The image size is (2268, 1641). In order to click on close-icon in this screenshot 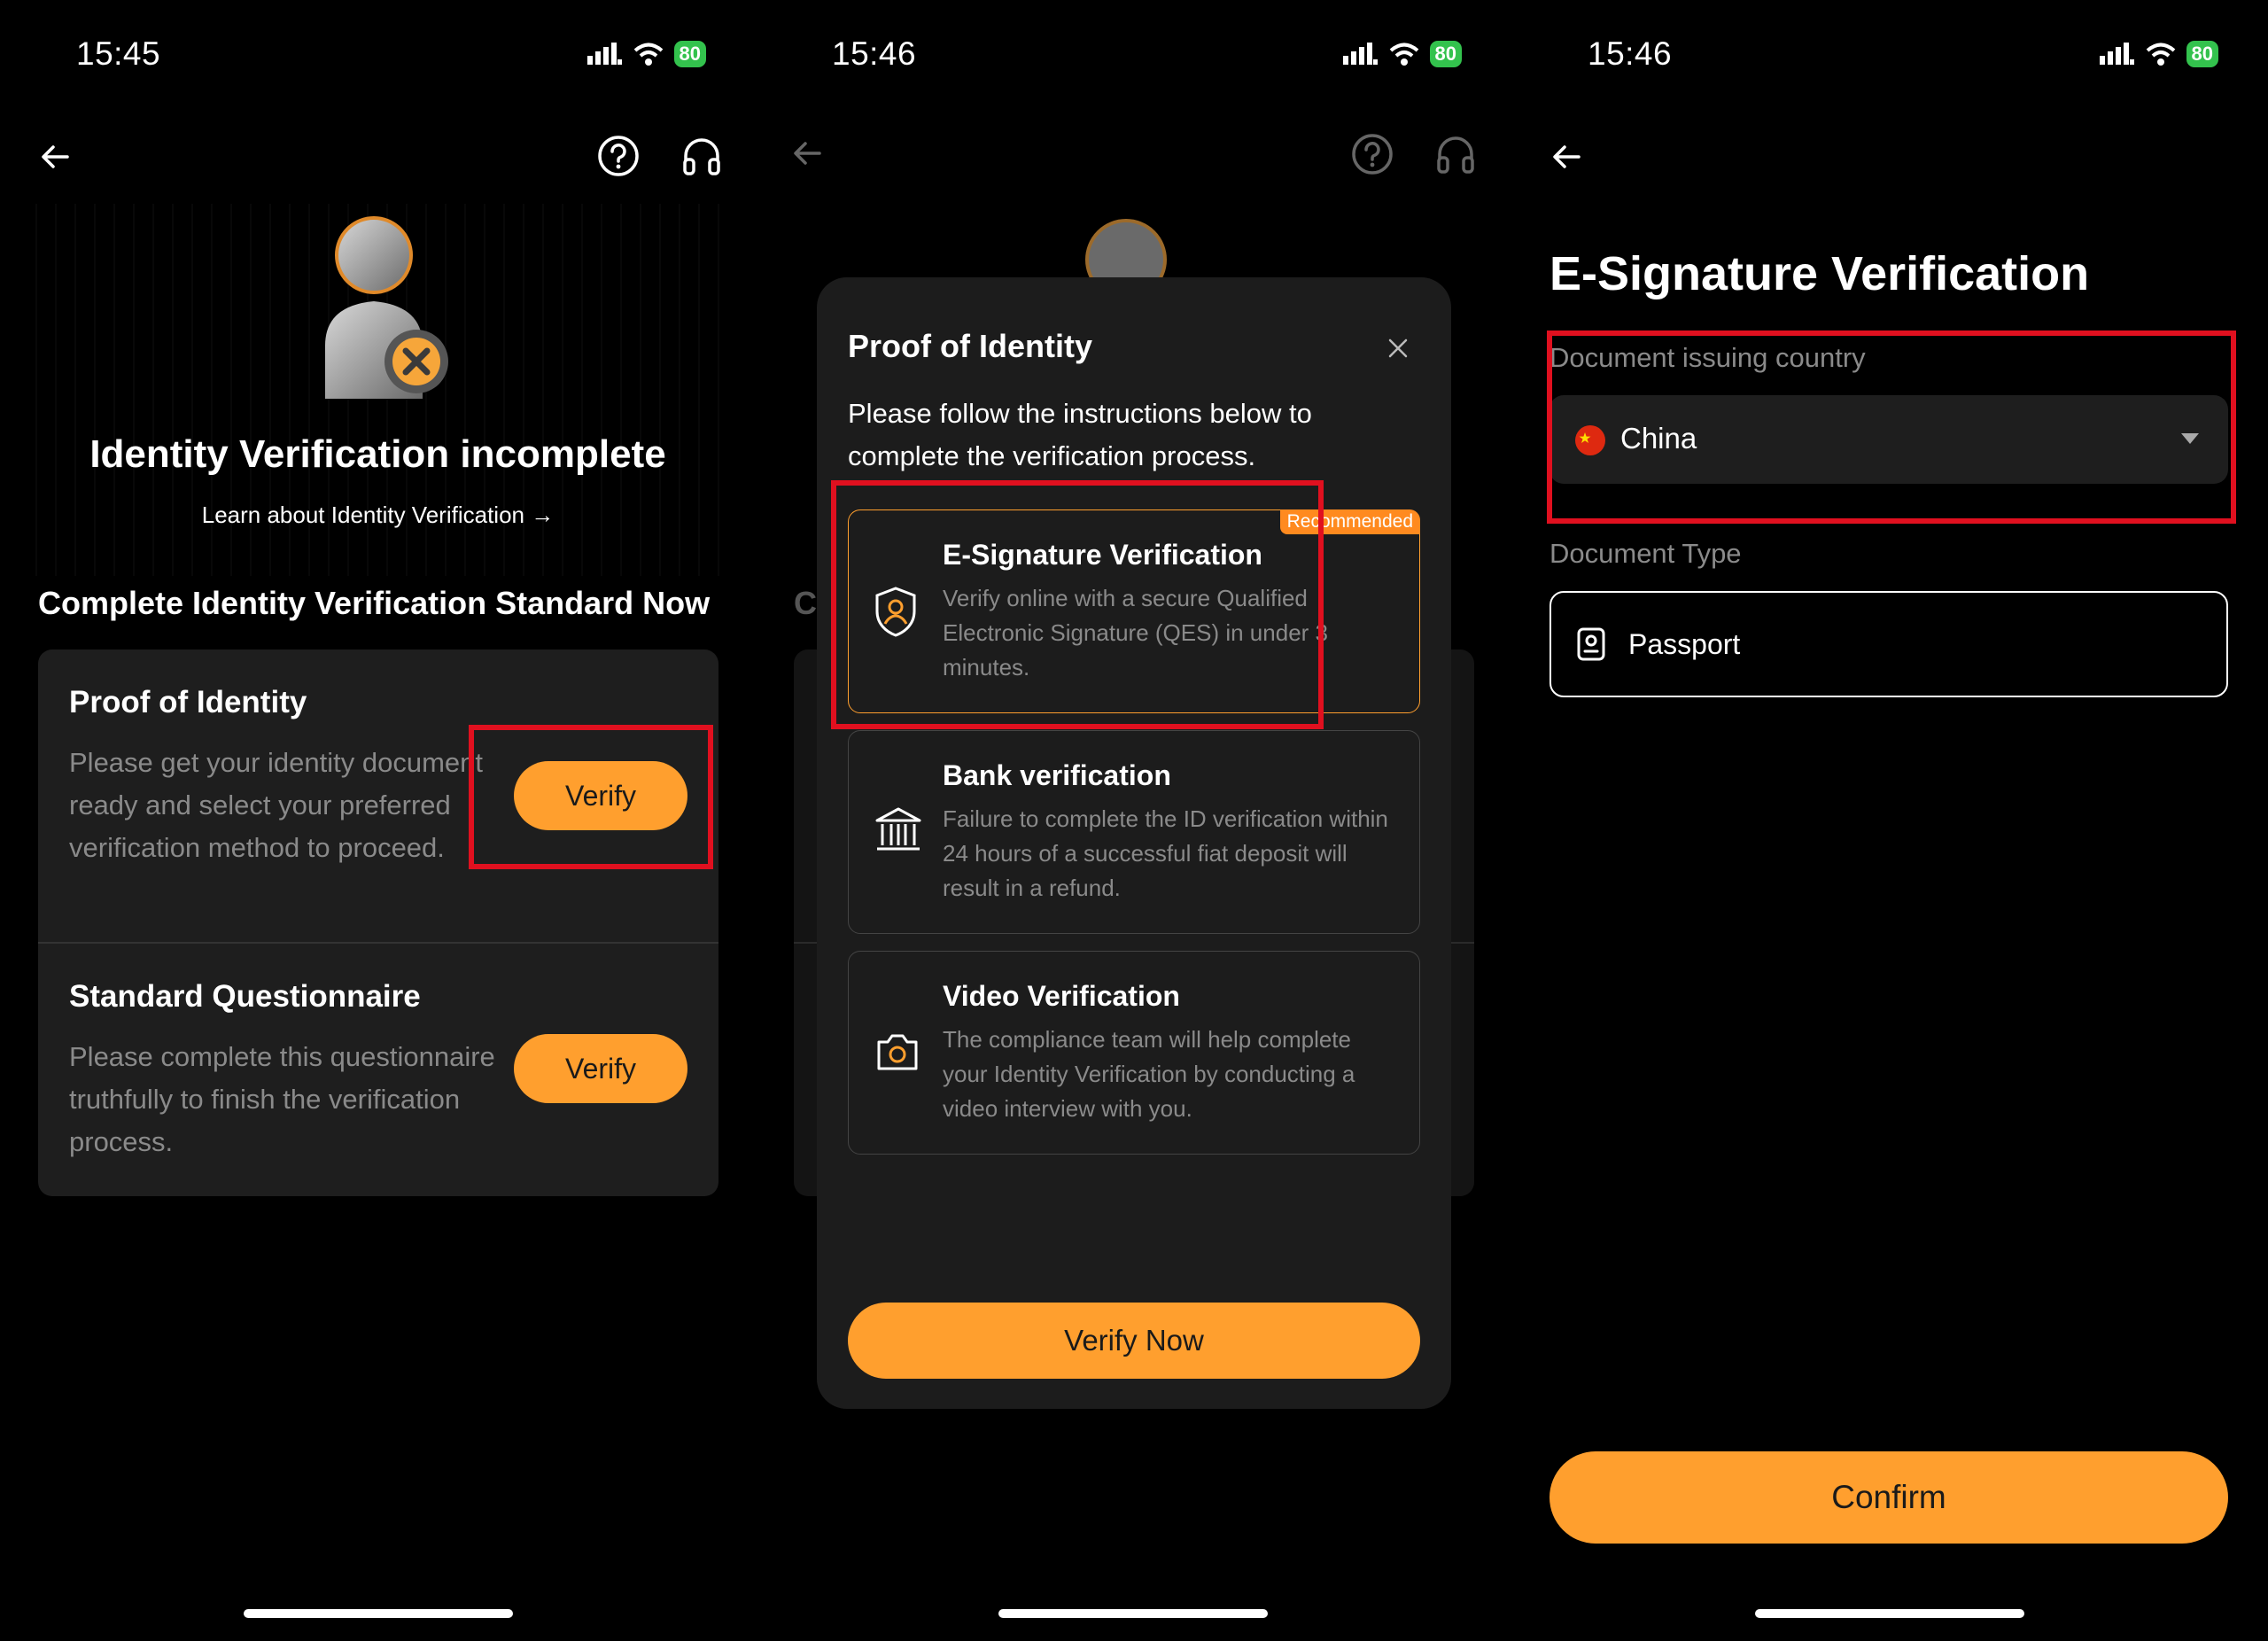, I will do `click(1398, 348)`.